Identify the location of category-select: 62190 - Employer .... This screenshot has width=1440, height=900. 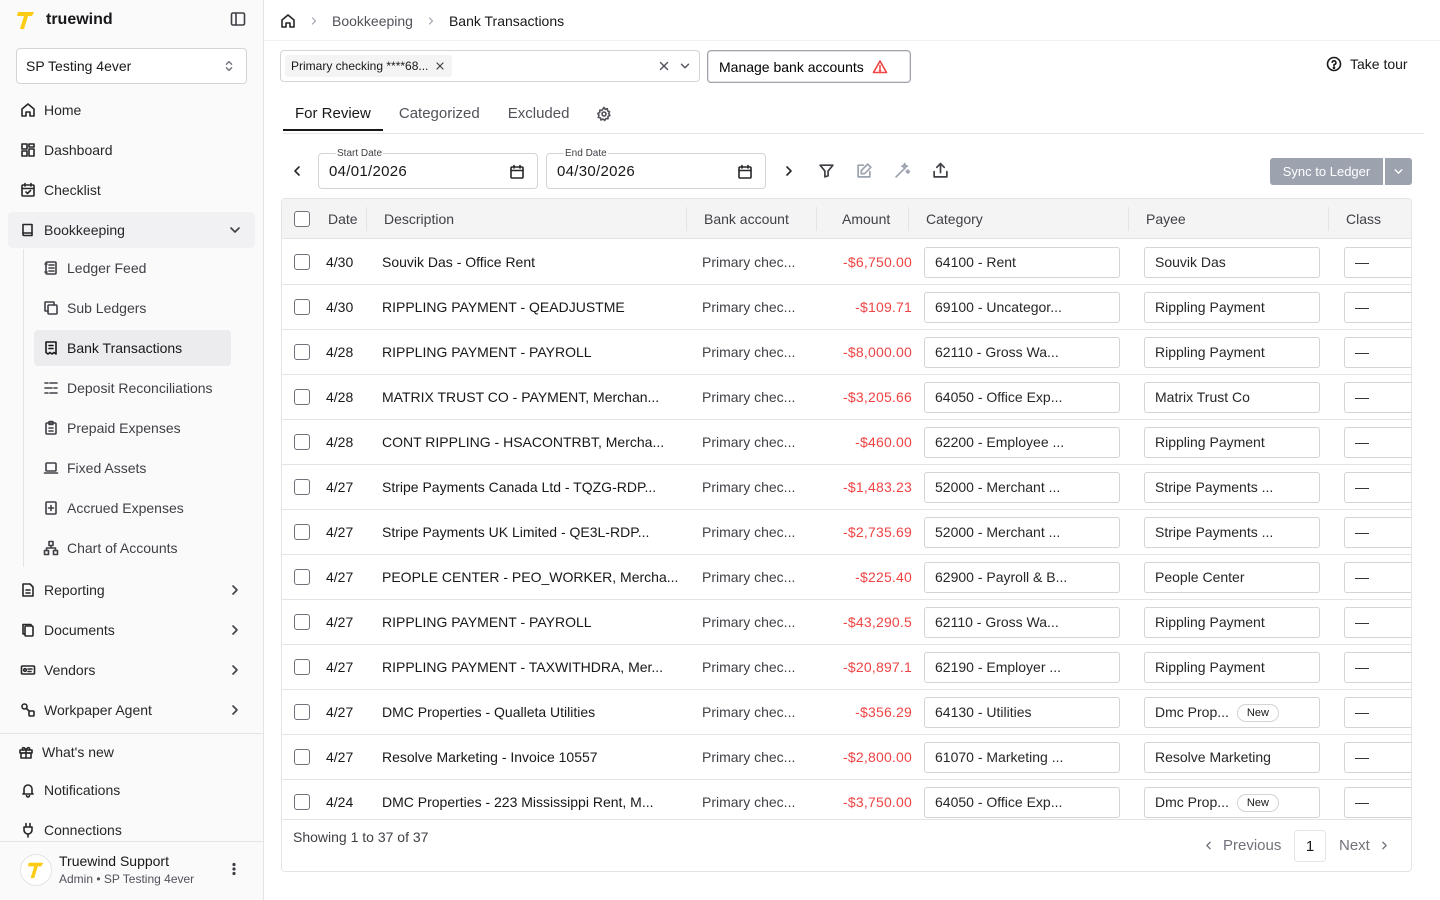
(1022, 667).